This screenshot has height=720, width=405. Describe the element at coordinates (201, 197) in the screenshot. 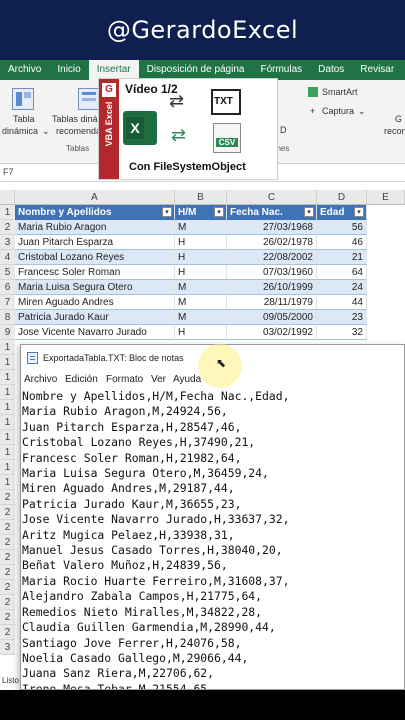

I see `column-header-b: B` at that location.